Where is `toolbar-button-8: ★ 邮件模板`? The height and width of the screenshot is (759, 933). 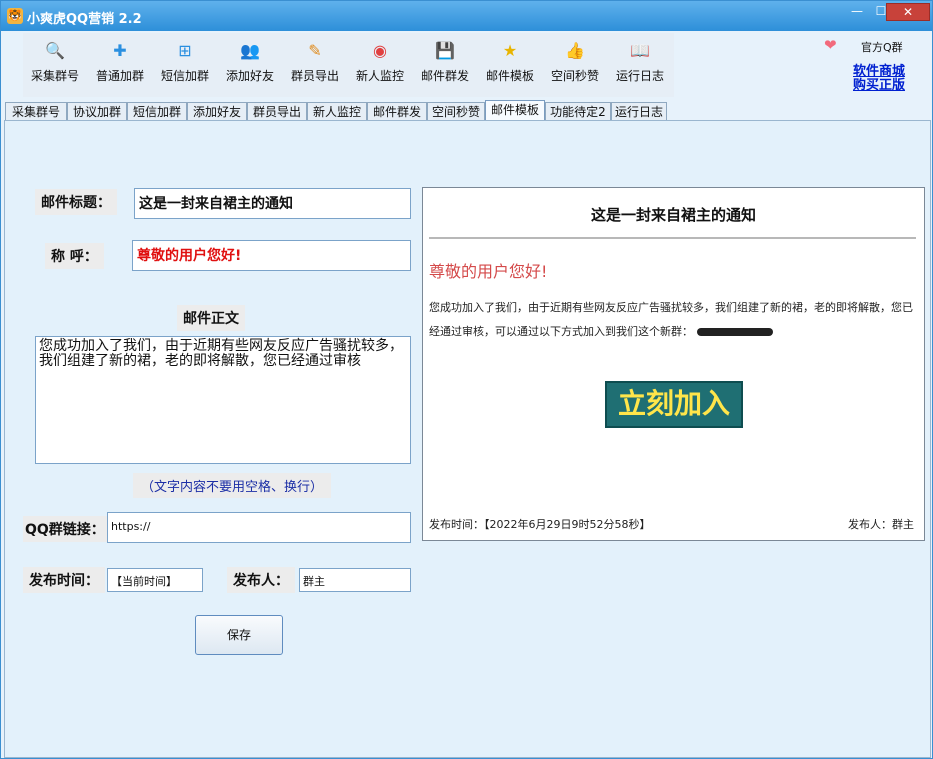
toolbar-button-8: ★ 邮件模板 is located at coordinates (510, 66).